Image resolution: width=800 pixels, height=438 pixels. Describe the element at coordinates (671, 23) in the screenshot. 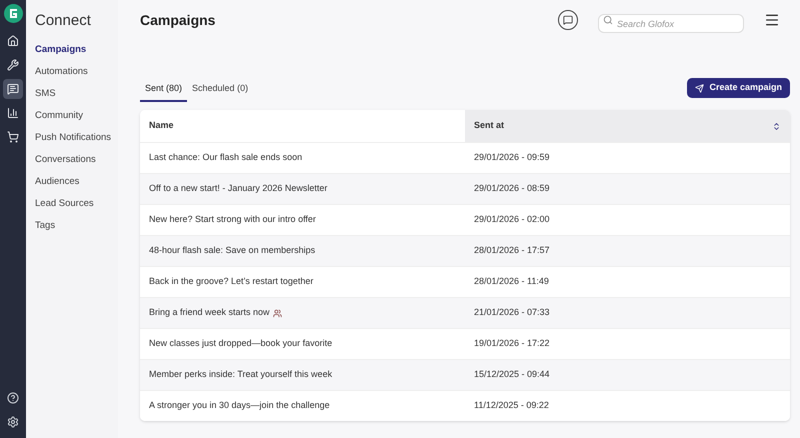

I see `search-field: Search Glofox` at that location.